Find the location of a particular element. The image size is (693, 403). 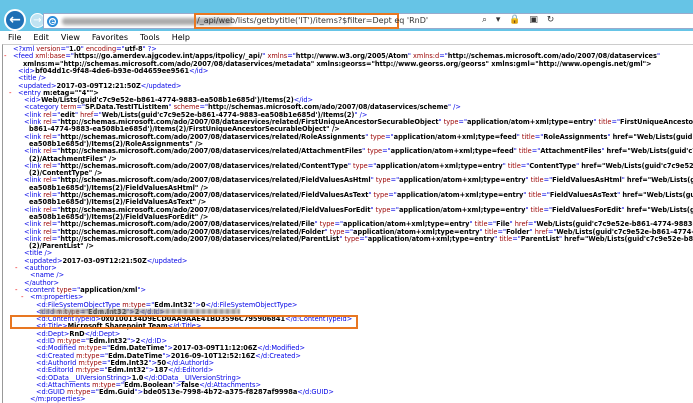

menu-help: Help is located at coordinates (181, 38).